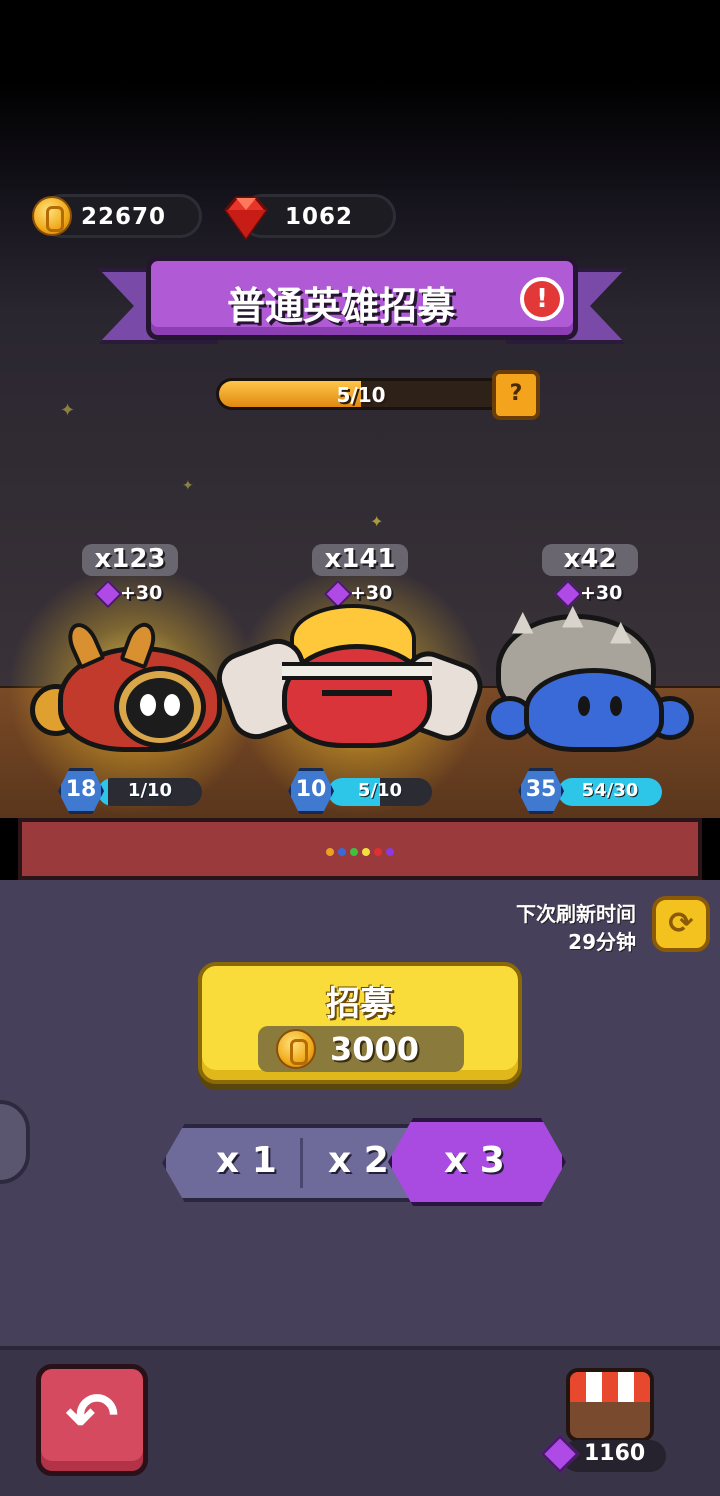 The image size is (720, 1496). I want to click on hero-face, so click(160, 708).